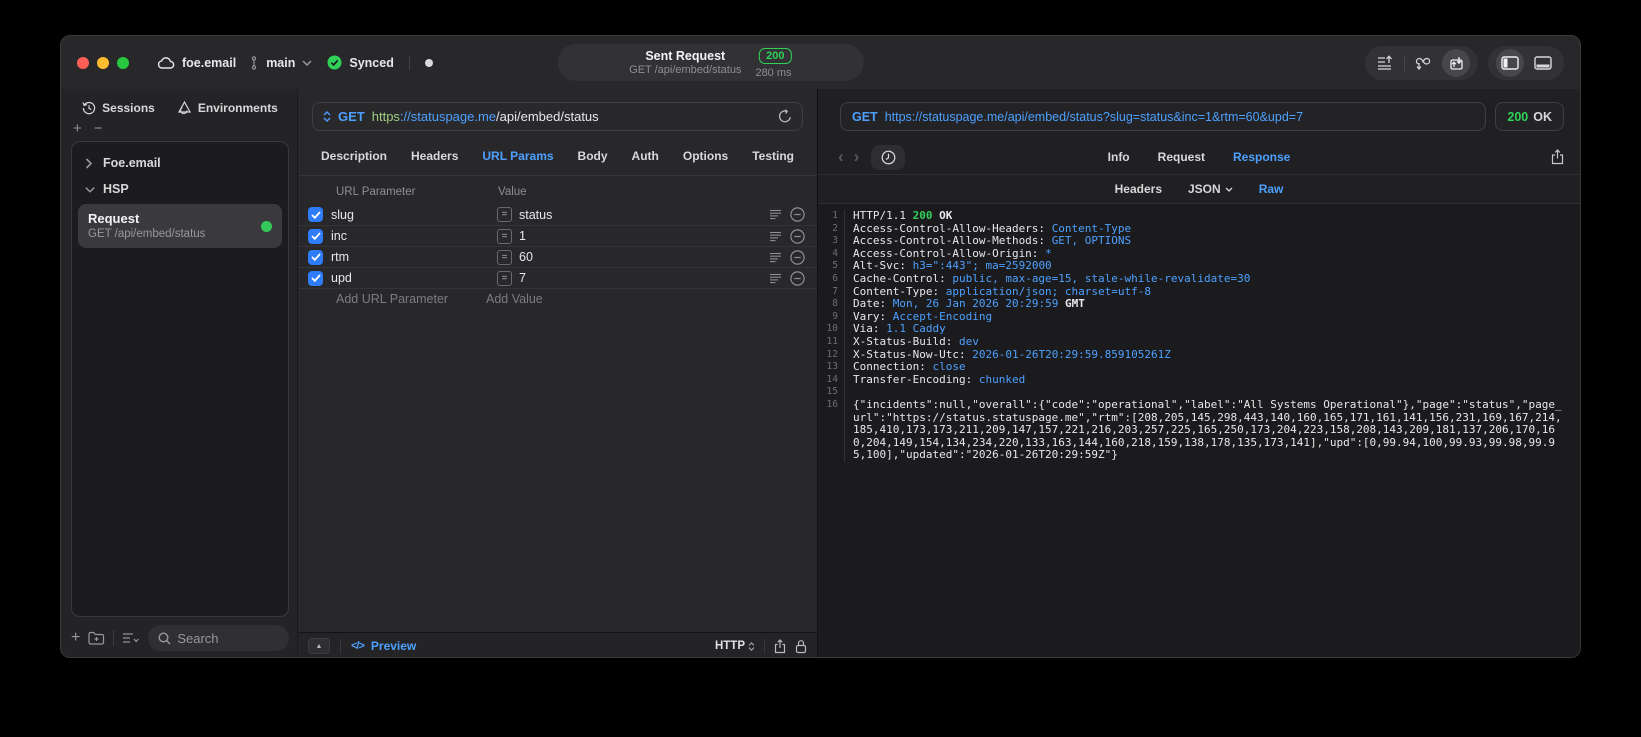 The width and height of the screenshot is (1641, 737). What do you see at coordinates (593, 156) in the screenshot?
I see `request-tab-body: Body` at bounding box center [593, 156].